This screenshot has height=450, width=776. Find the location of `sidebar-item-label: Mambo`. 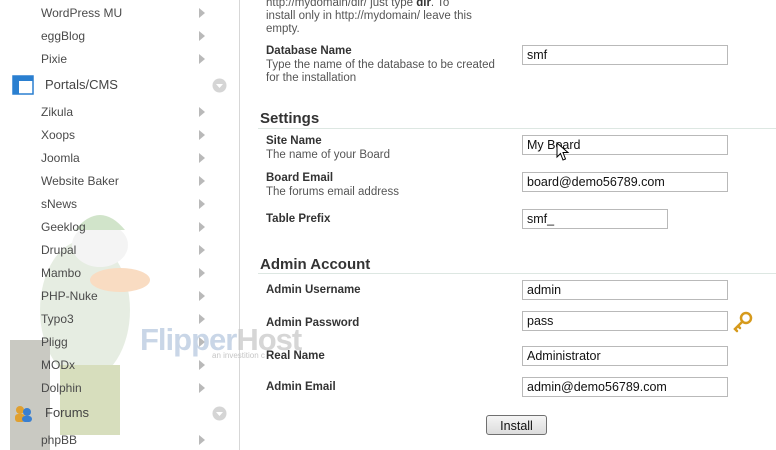

sidebar-item-label: Mambo is located at coordinates (61, 273).